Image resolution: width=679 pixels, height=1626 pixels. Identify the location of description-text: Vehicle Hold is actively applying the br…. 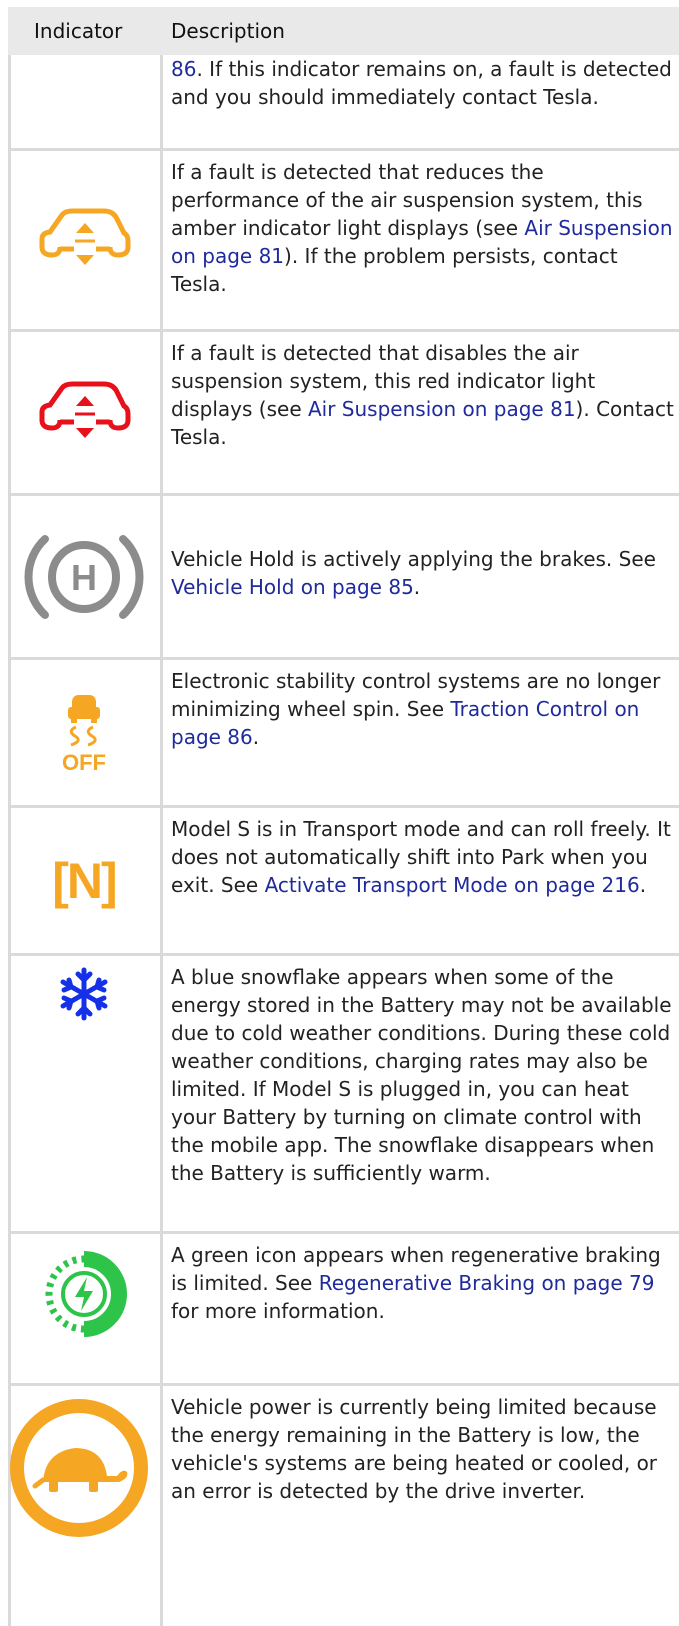
(413, 559).